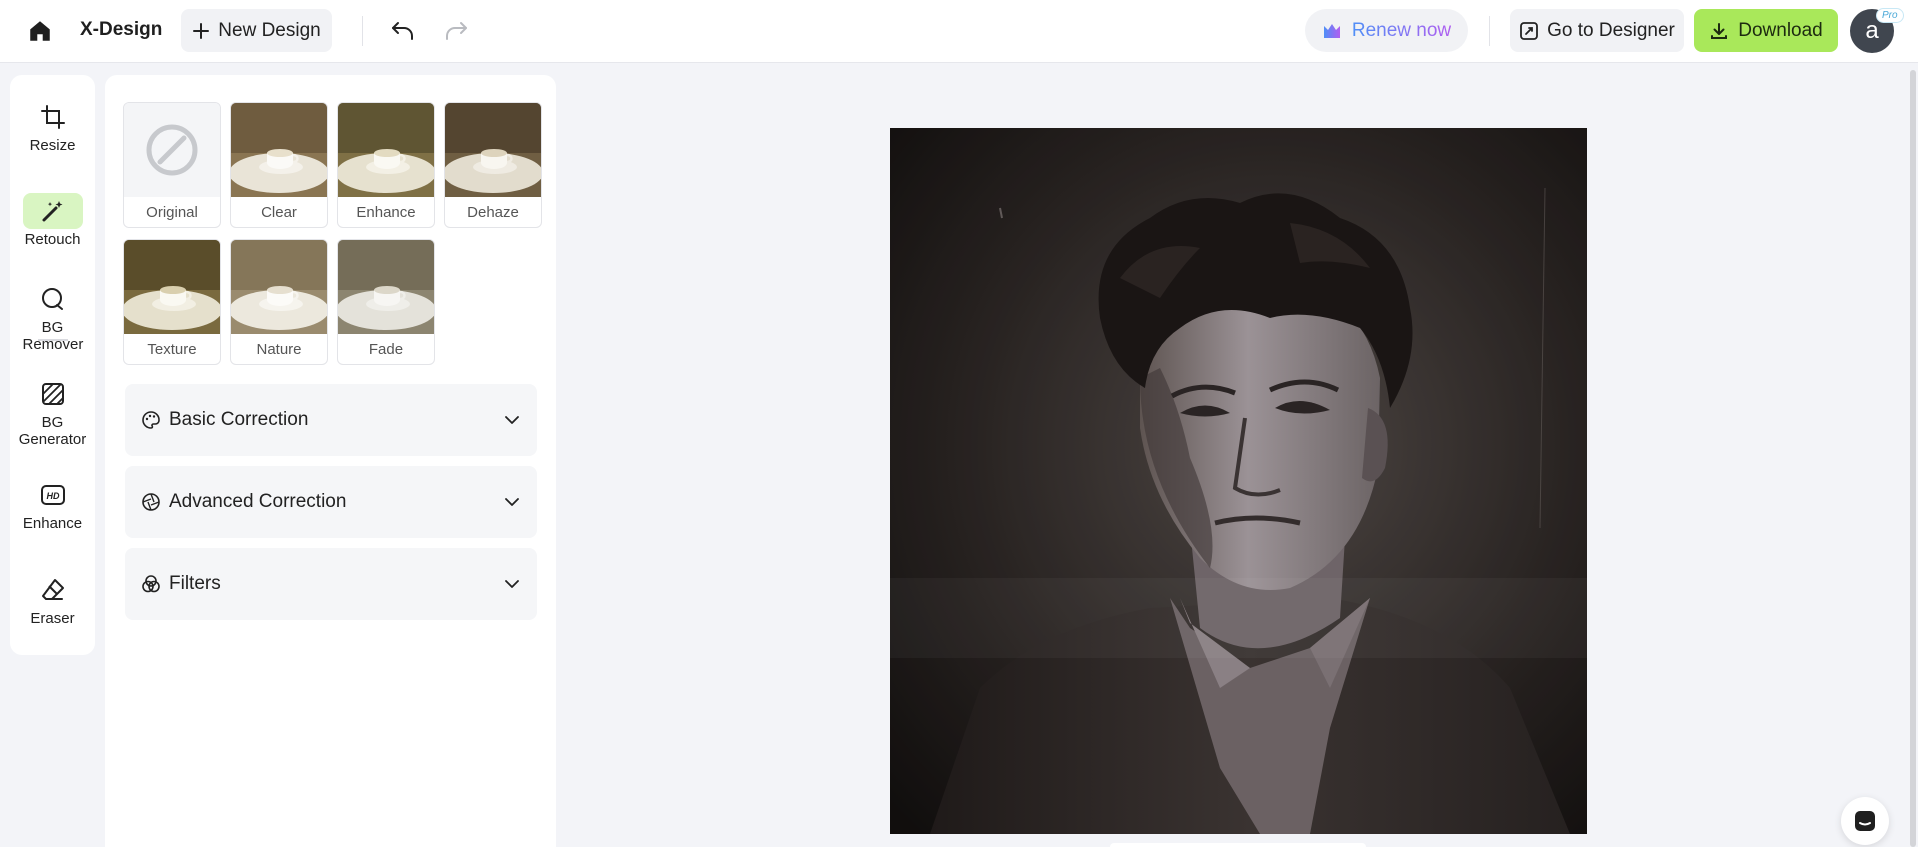 This screenshot has width=1918, height=847. I want to click on go-to-designer-button: Go to Designer, so click(1597, 30).